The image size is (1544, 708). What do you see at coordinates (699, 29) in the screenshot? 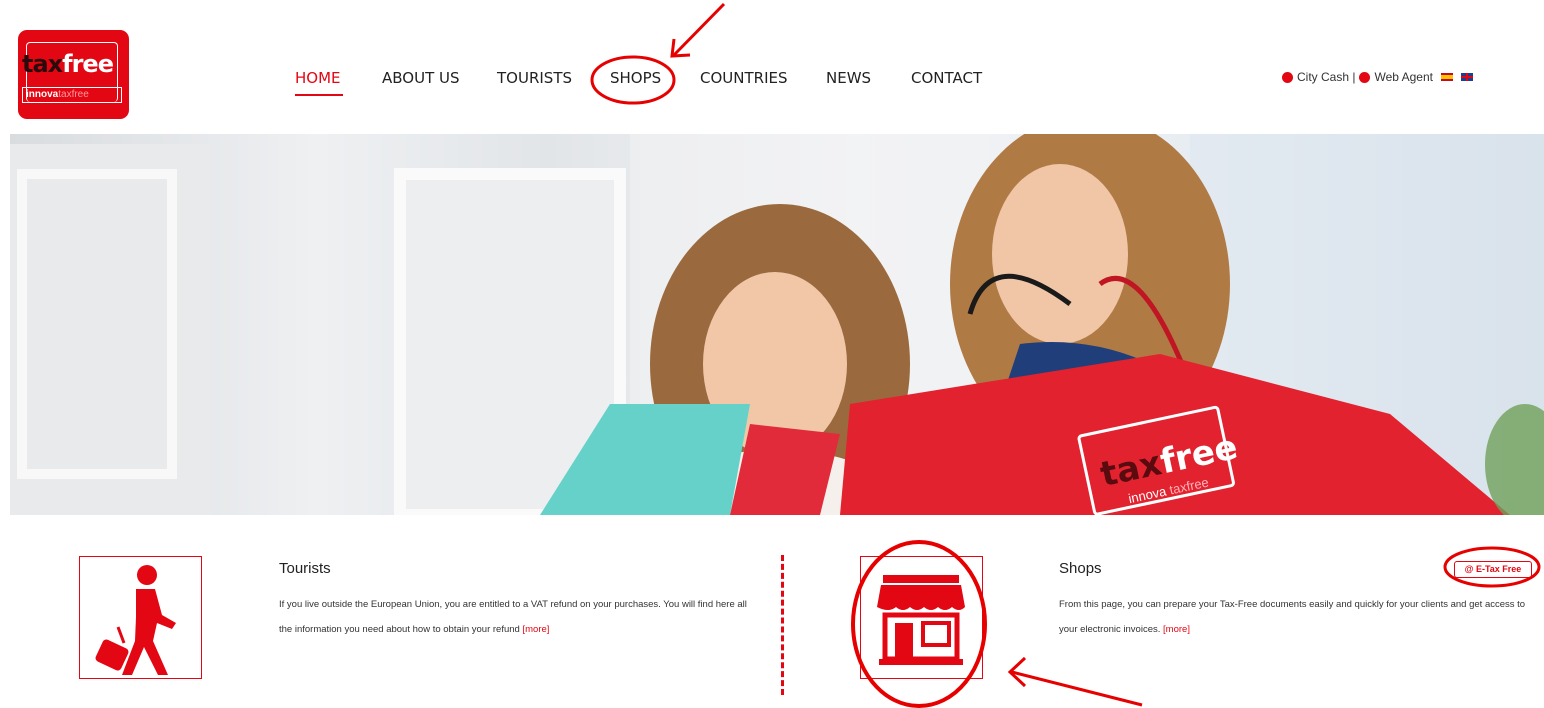
I see `nav-arrow-line` at bounding box center [699, 29].